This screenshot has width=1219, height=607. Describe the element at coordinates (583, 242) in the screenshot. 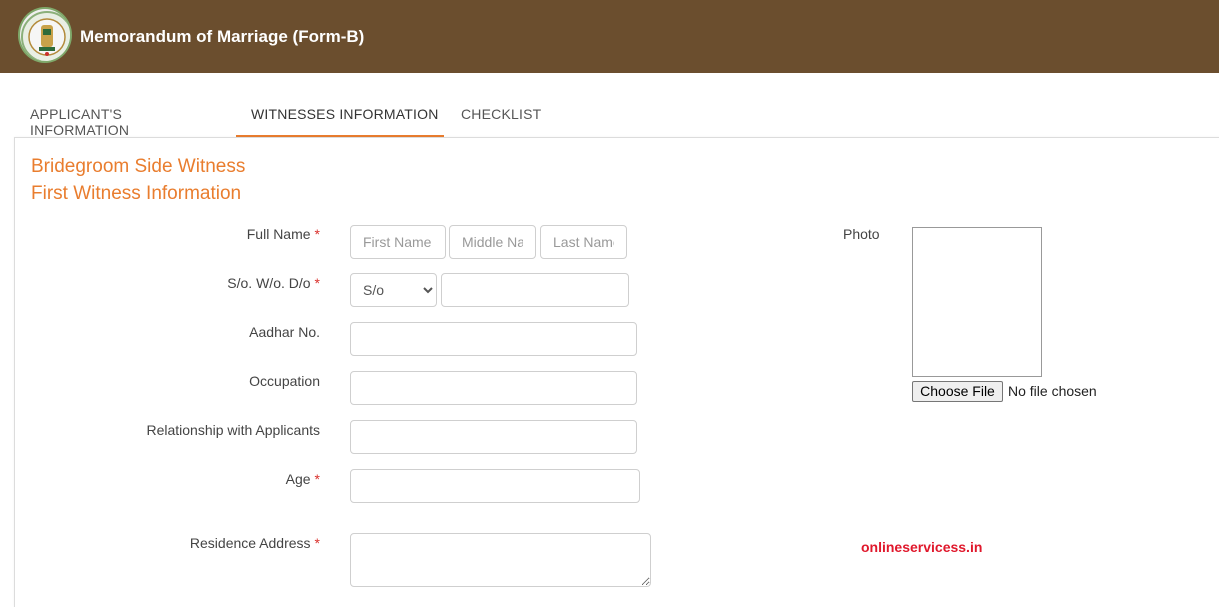

I see `last-name-input` at that location.